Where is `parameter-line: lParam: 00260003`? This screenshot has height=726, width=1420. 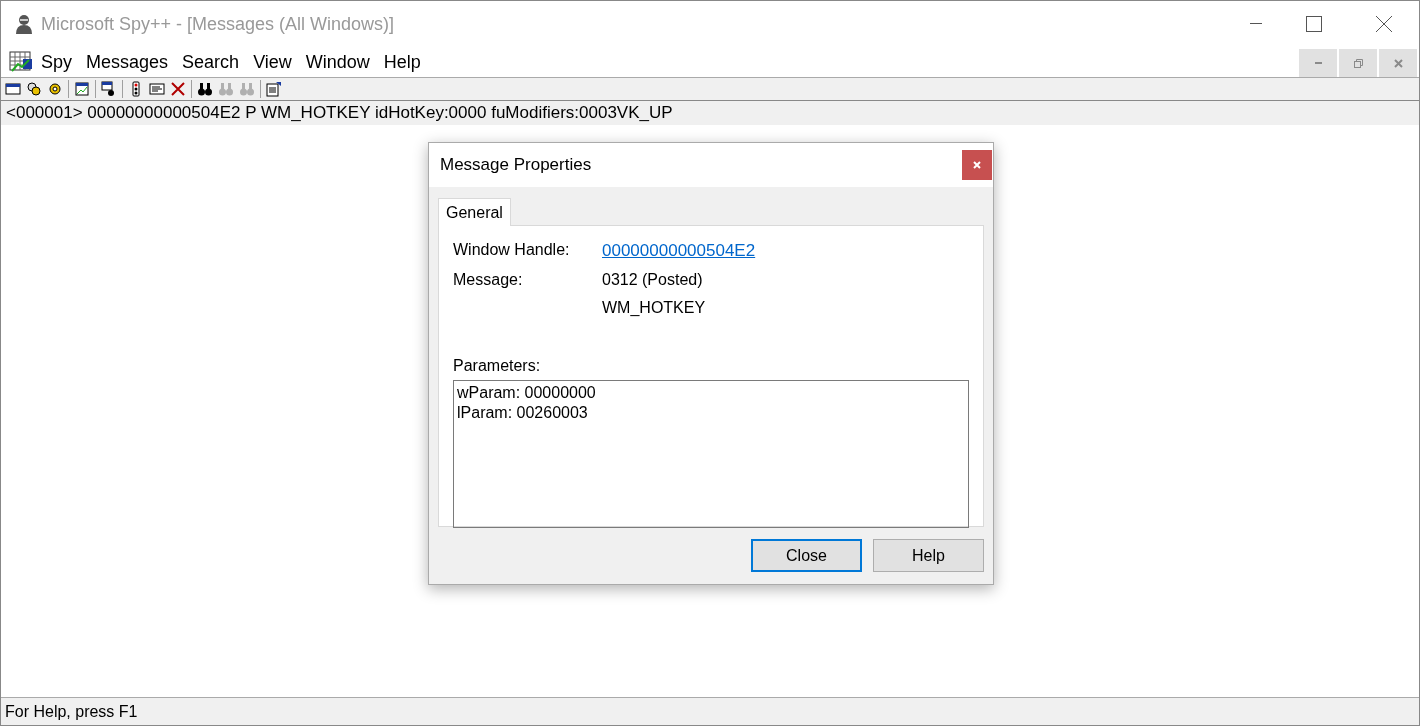 parameter-line: lParam: 00260003 is located at coordinates (523, 412).